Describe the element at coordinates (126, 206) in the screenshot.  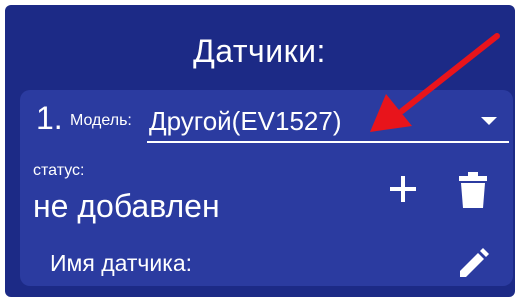
I see `status-value: не добавлен` at that location.